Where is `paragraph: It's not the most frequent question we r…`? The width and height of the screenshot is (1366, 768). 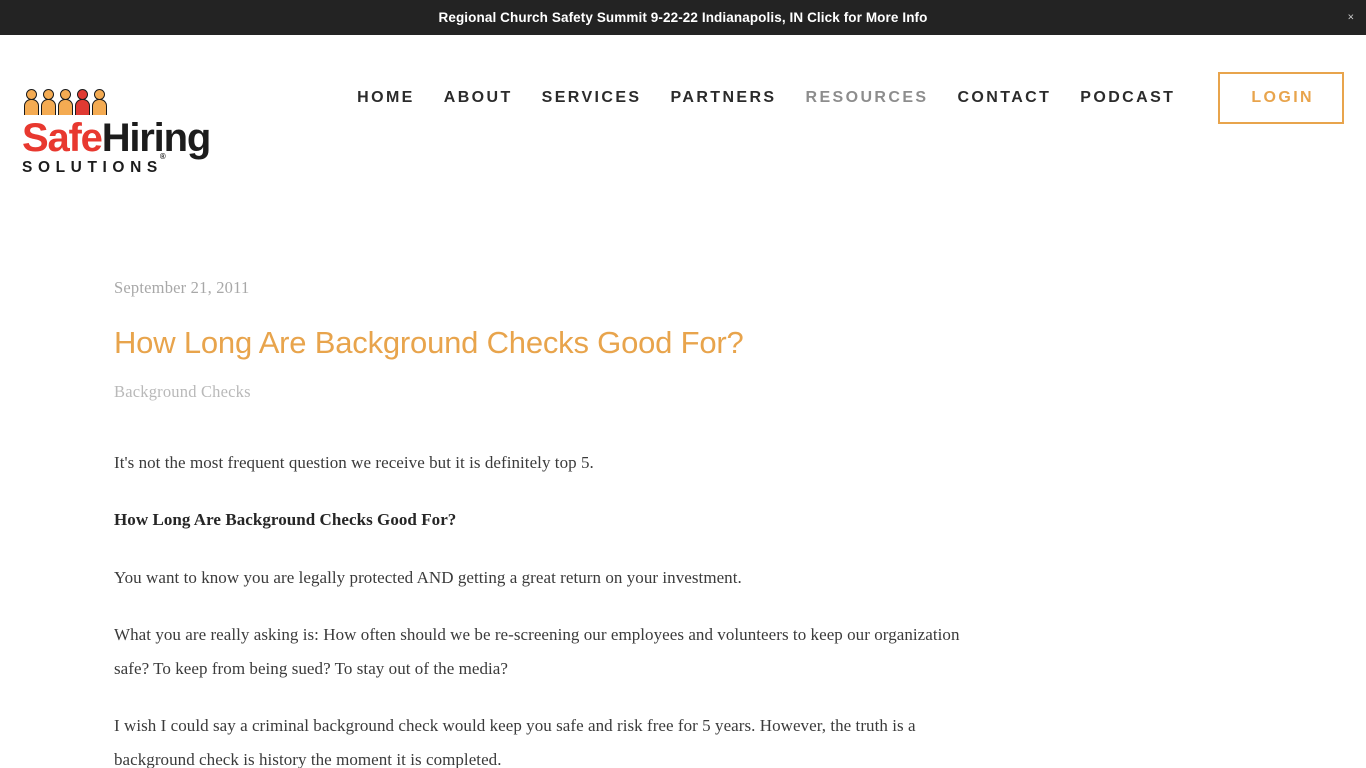 paragraph: It's not the most frequent question we r… is located at coordinates (354, 462).